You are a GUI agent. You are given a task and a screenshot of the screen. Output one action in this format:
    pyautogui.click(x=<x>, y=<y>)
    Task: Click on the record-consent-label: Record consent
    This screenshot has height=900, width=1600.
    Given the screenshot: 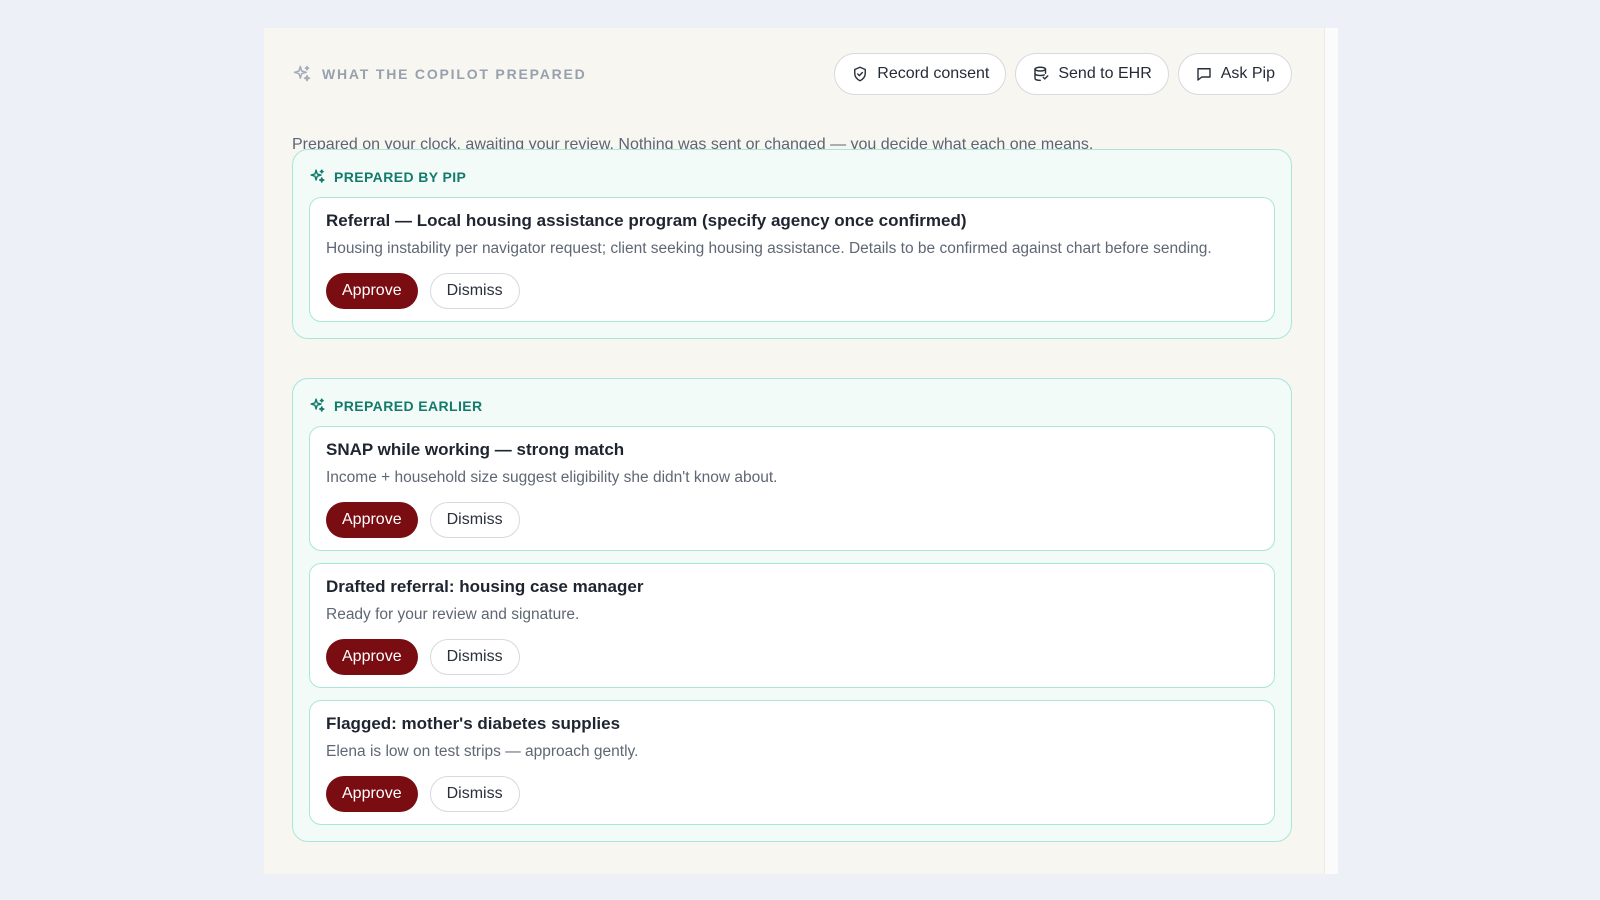 What is the action you would take?
    pyautogui.click(x=933, y=73)
    